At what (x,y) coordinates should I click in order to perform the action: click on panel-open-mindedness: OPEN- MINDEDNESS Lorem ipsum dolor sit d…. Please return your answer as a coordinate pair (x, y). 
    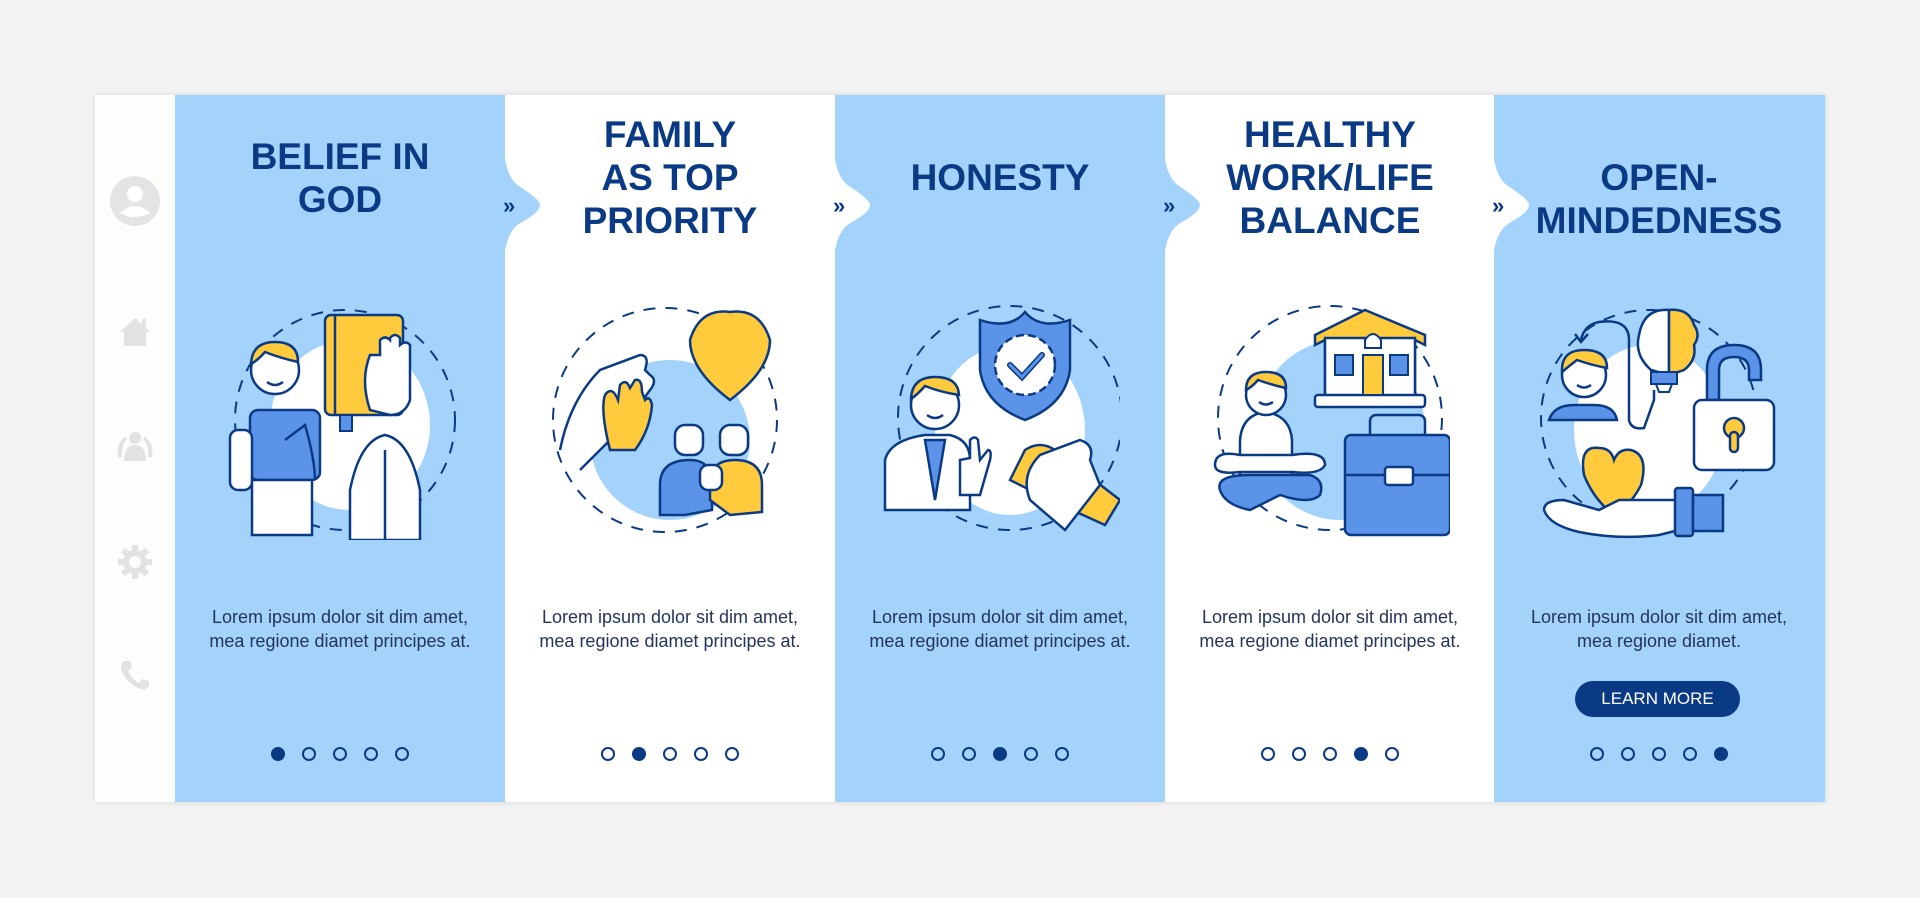
    Looking at the image, I should click on (1659, 448).